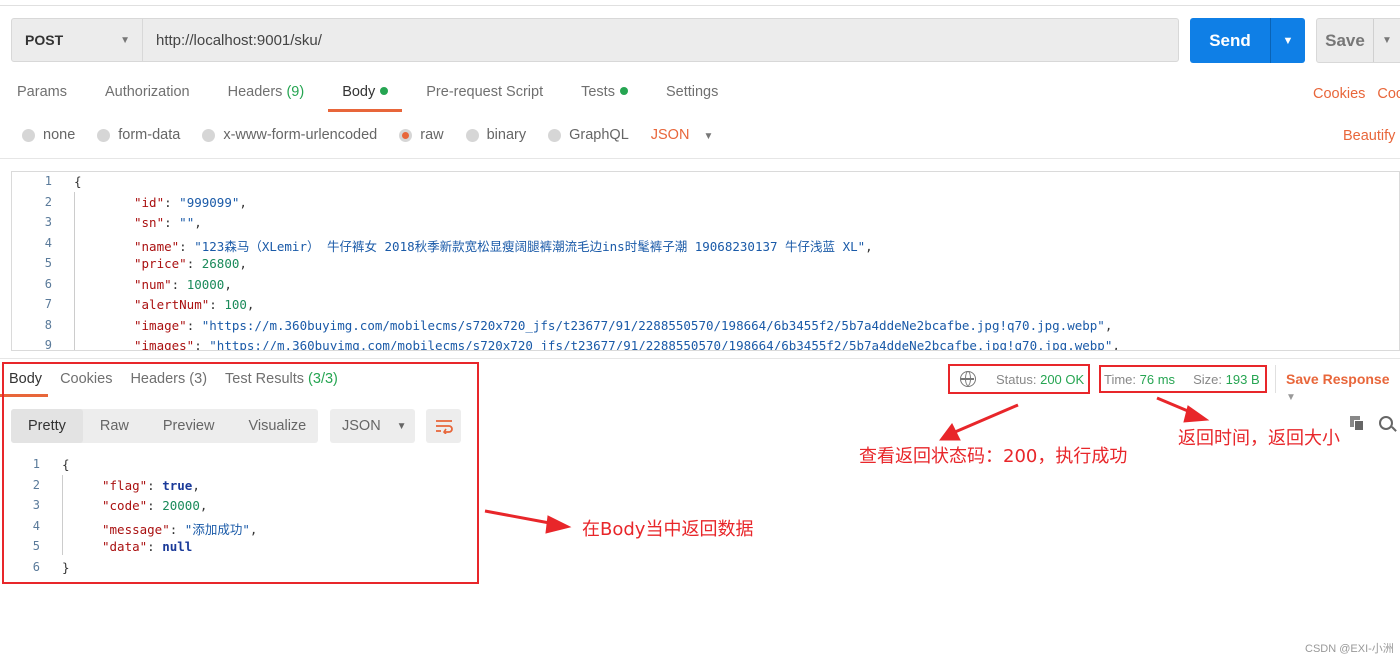 This screenshot has width=1400, height=660. Describe the element at coordinates (993, 456) in the screenshot. I see `annotation-status: 查看返回状态码：200，执行成功` at that location.